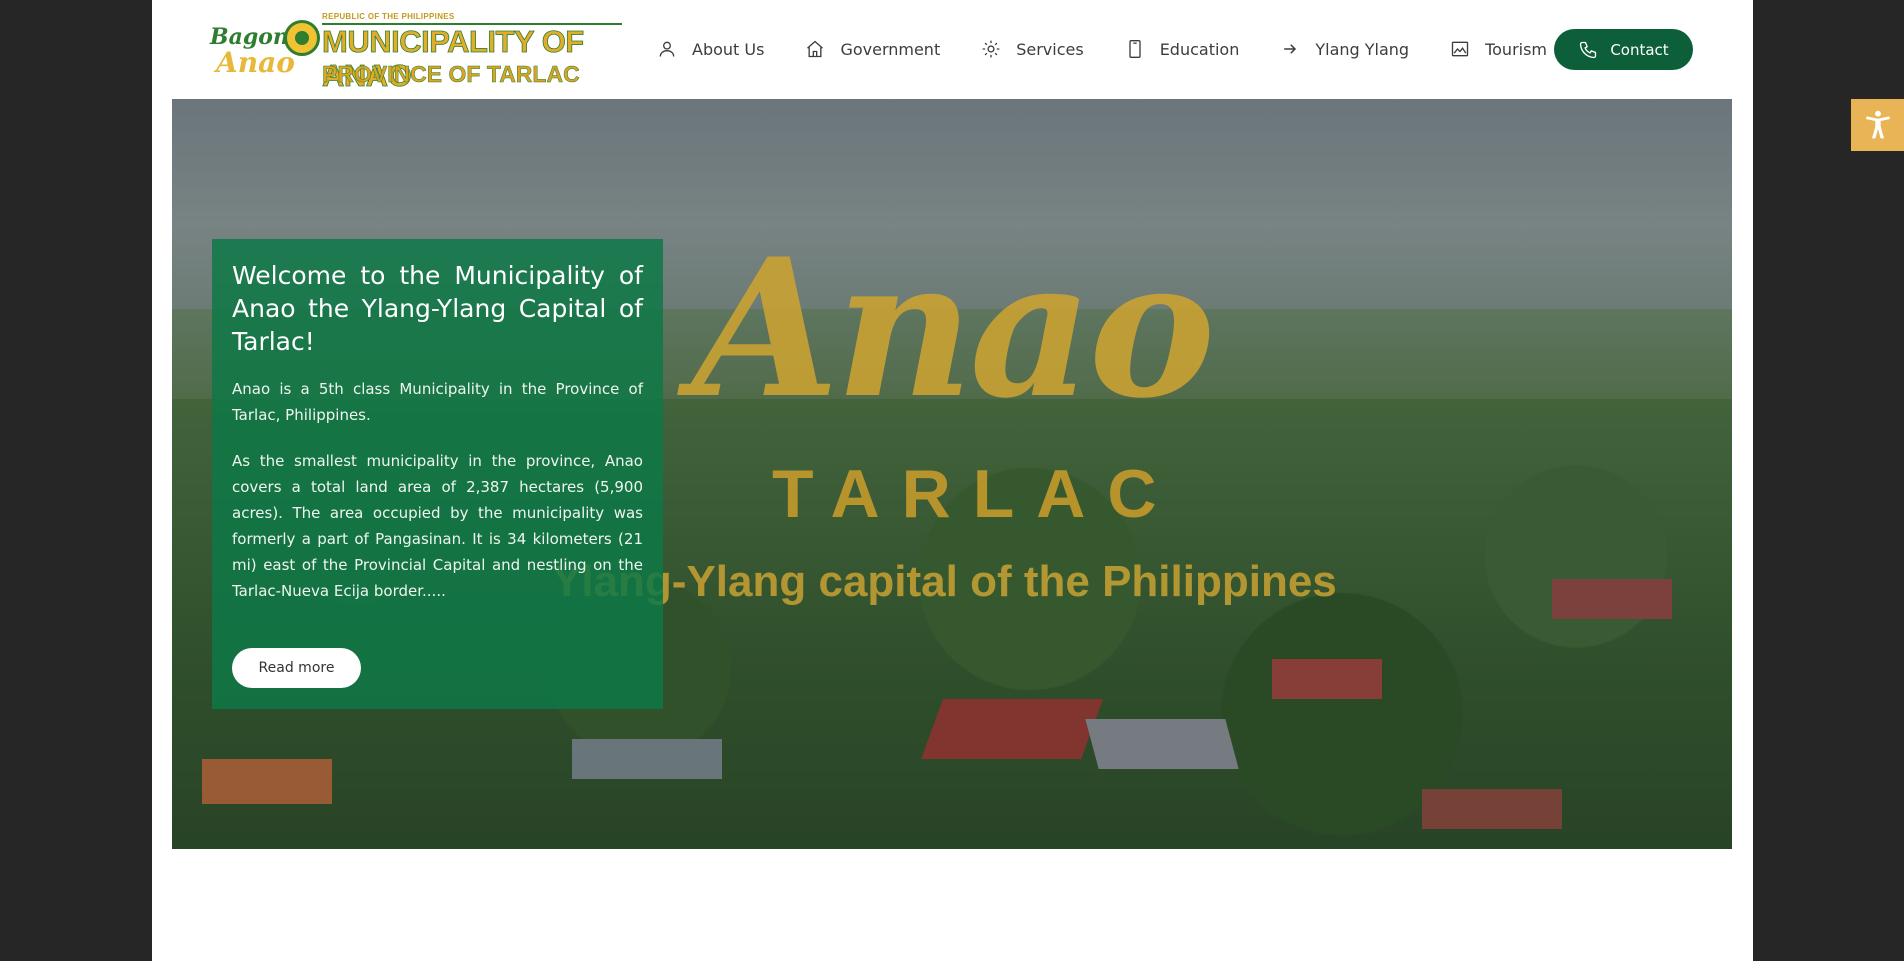 The image size is (1904, 961). Describe the element at coordinates (1290, 49) in the screenshot. I see `arrow-right-icon` at that location.